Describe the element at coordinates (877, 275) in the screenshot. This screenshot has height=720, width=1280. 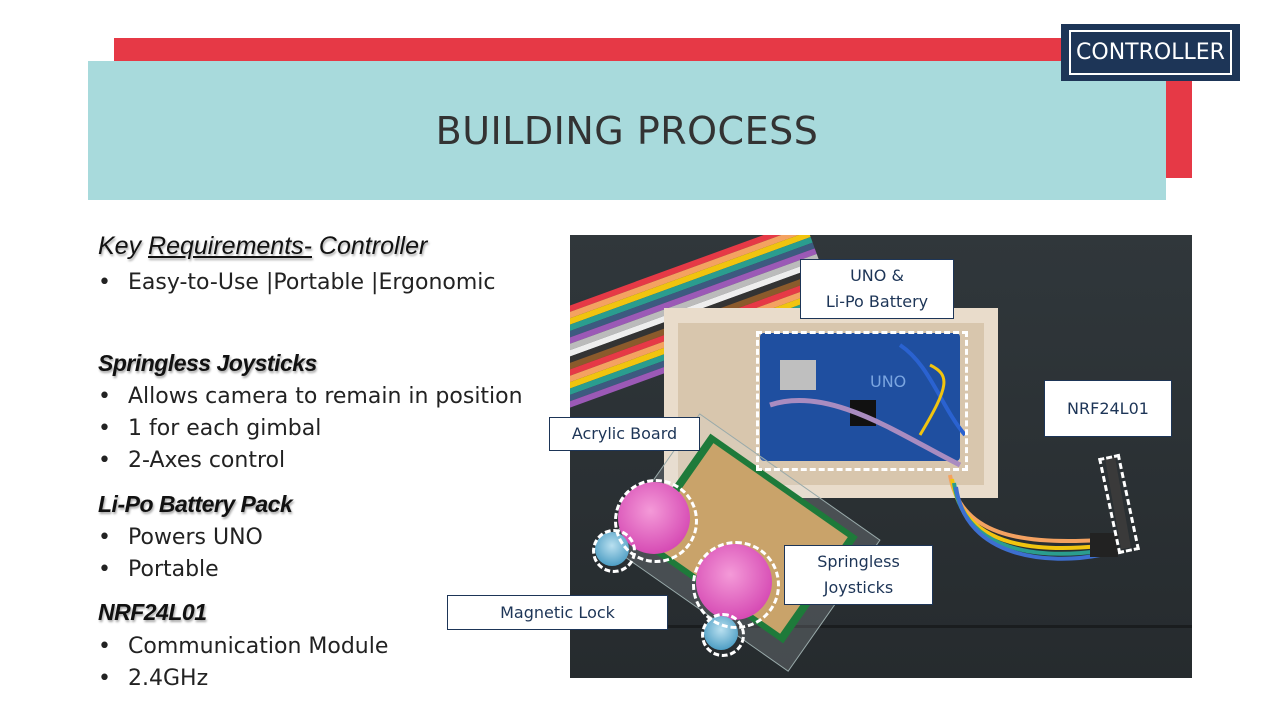
I see `callout-line: UNO &` at that location.